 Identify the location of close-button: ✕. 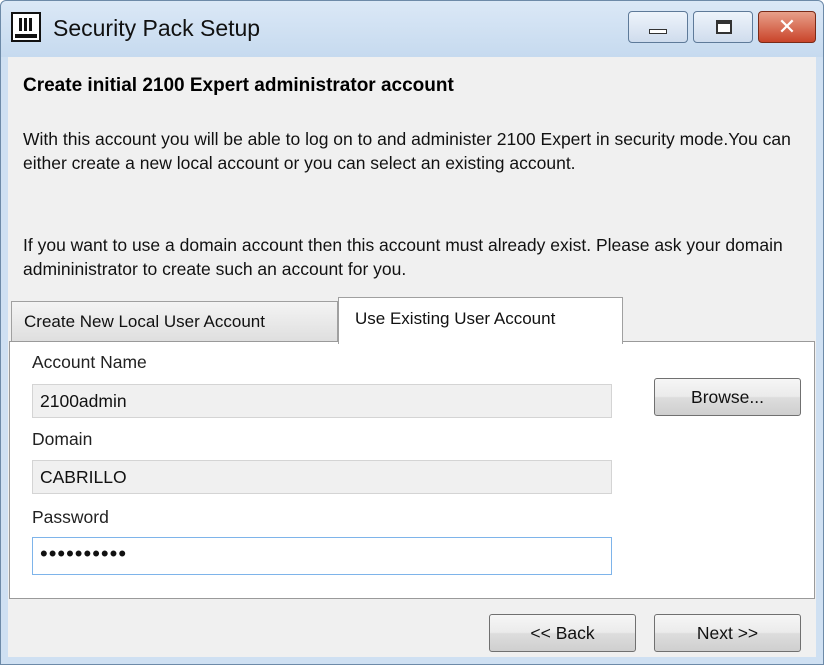
(787, 27).